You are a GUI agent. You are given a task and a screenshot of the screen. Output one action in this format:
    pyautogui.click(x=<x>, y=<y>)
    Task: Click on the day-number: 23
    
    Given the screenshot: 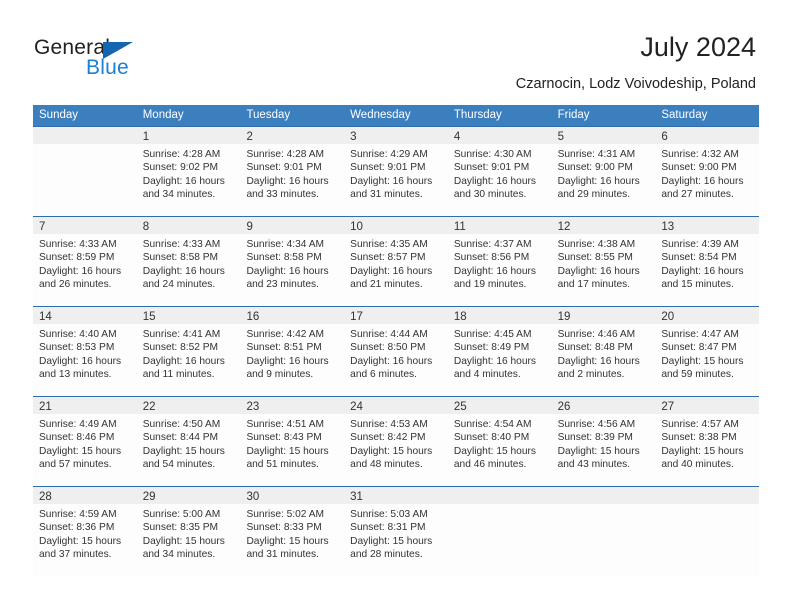 What is the action you would take?
    pyautogui.click(x=253, y=407)
    